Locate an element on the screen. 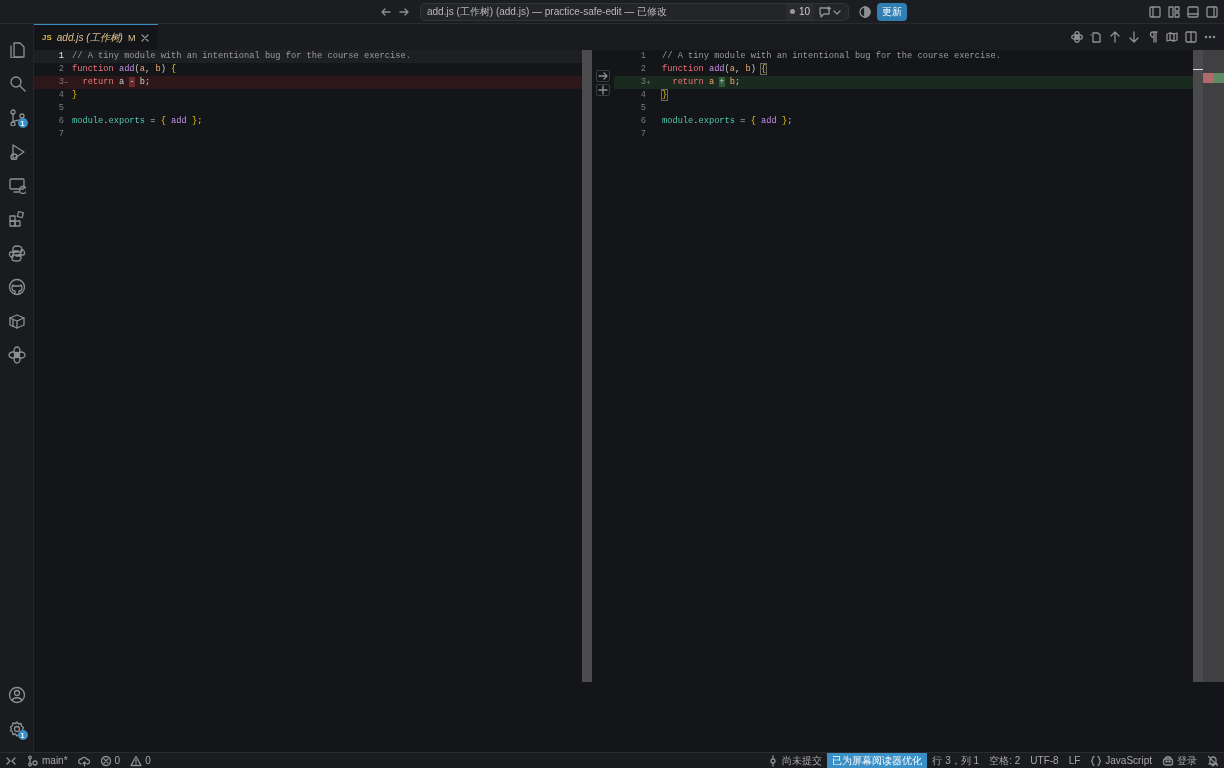  braces-icon is located at coordinates (1096, 760).